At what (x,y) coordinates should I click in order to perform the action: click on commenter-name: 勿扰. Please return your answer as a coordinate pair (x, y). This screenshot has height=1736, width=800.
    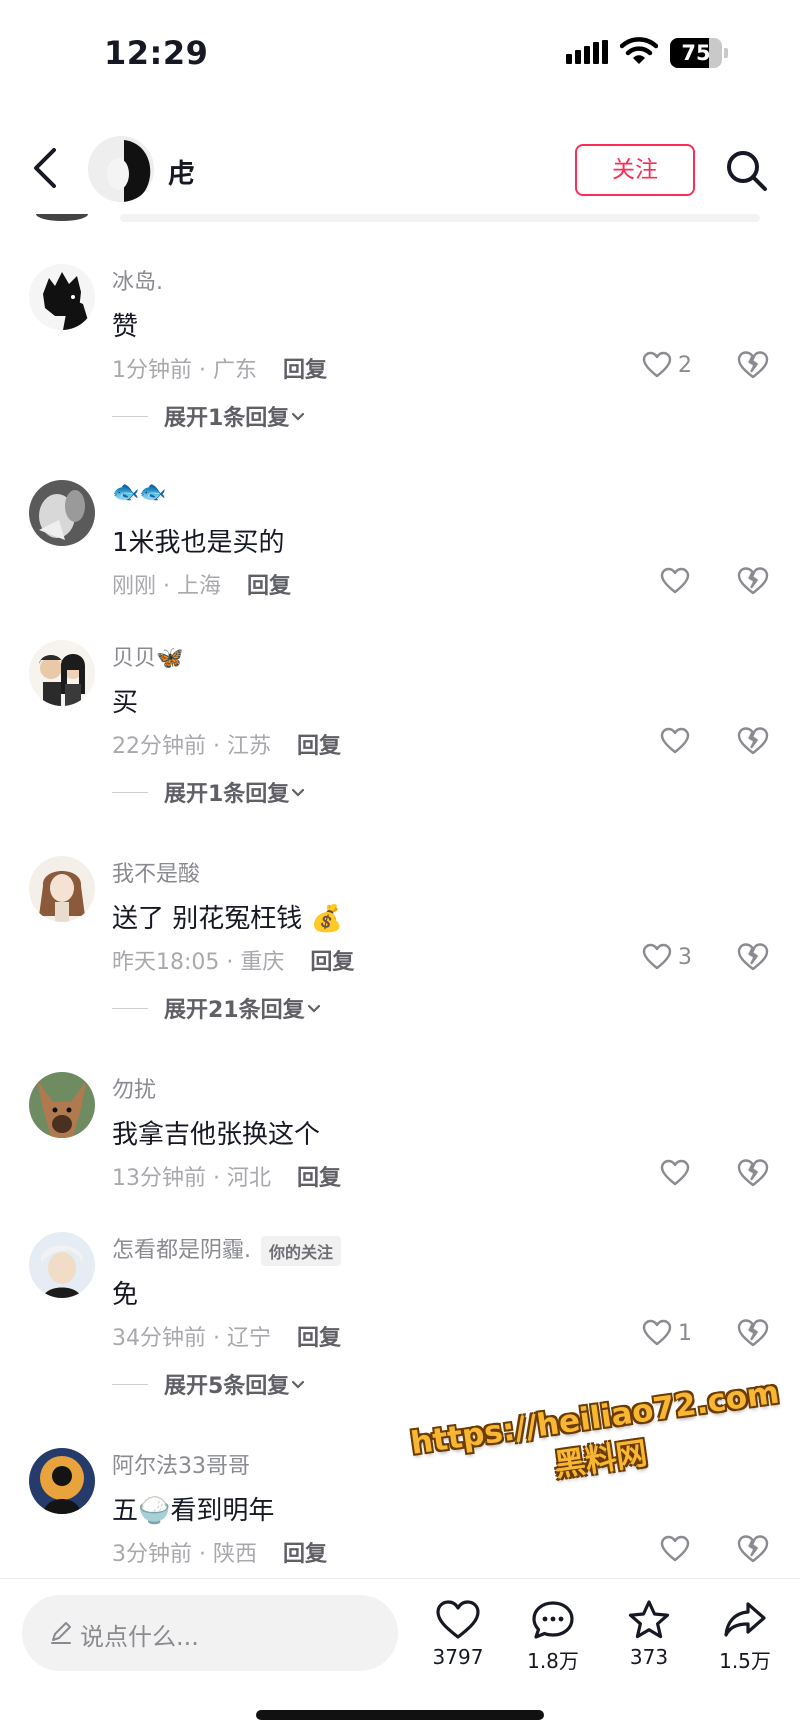
    Looking at the image, I should click on (134, 1088).